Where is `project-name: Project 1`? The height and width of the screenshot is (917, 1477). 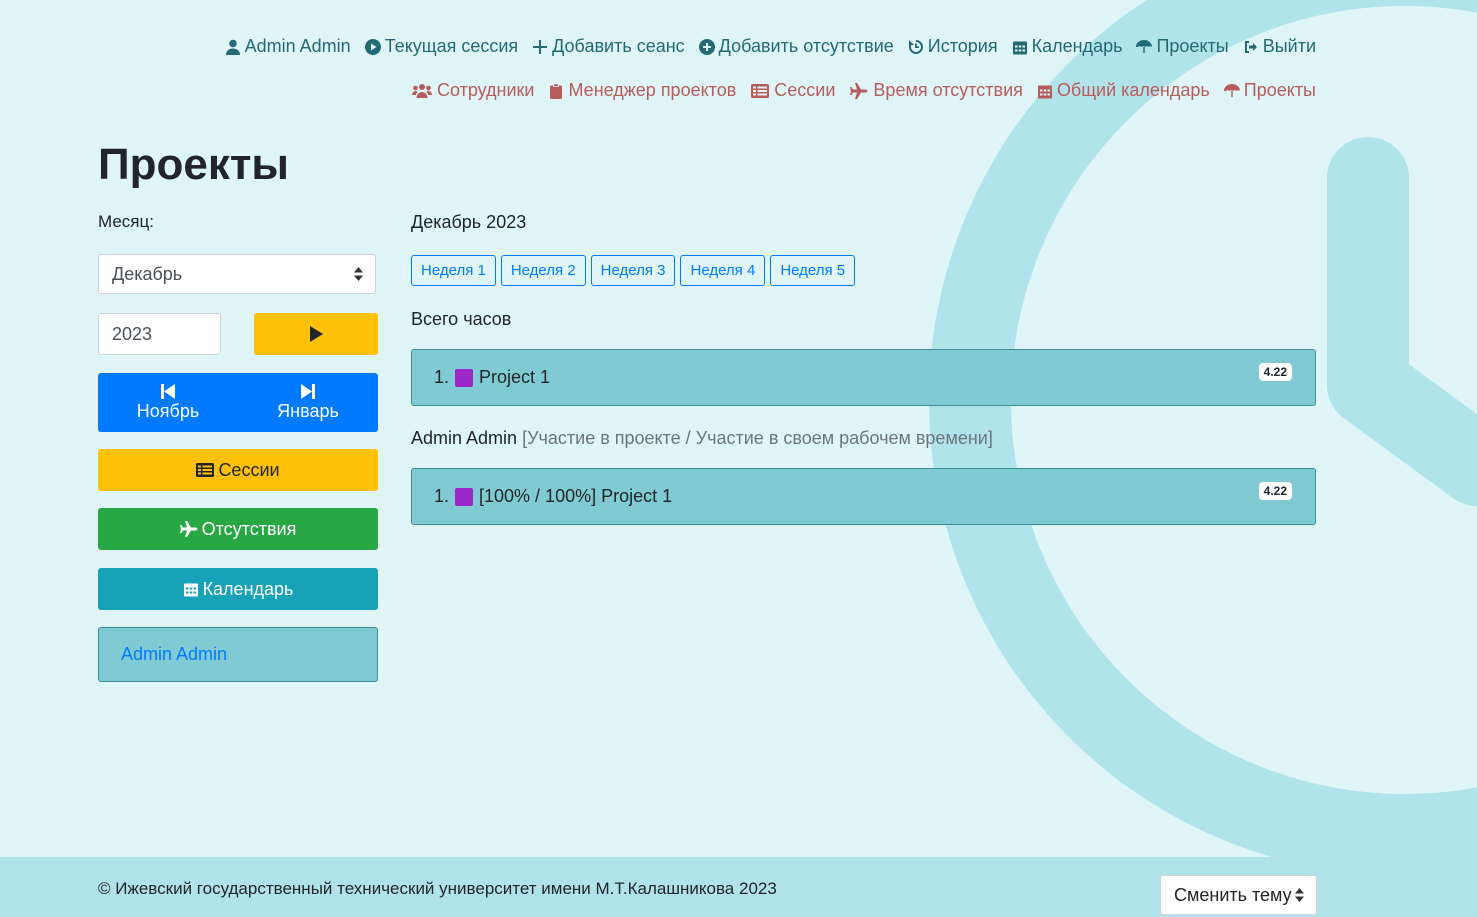 project-name: Project 1 is located at coordinates (515, 377).